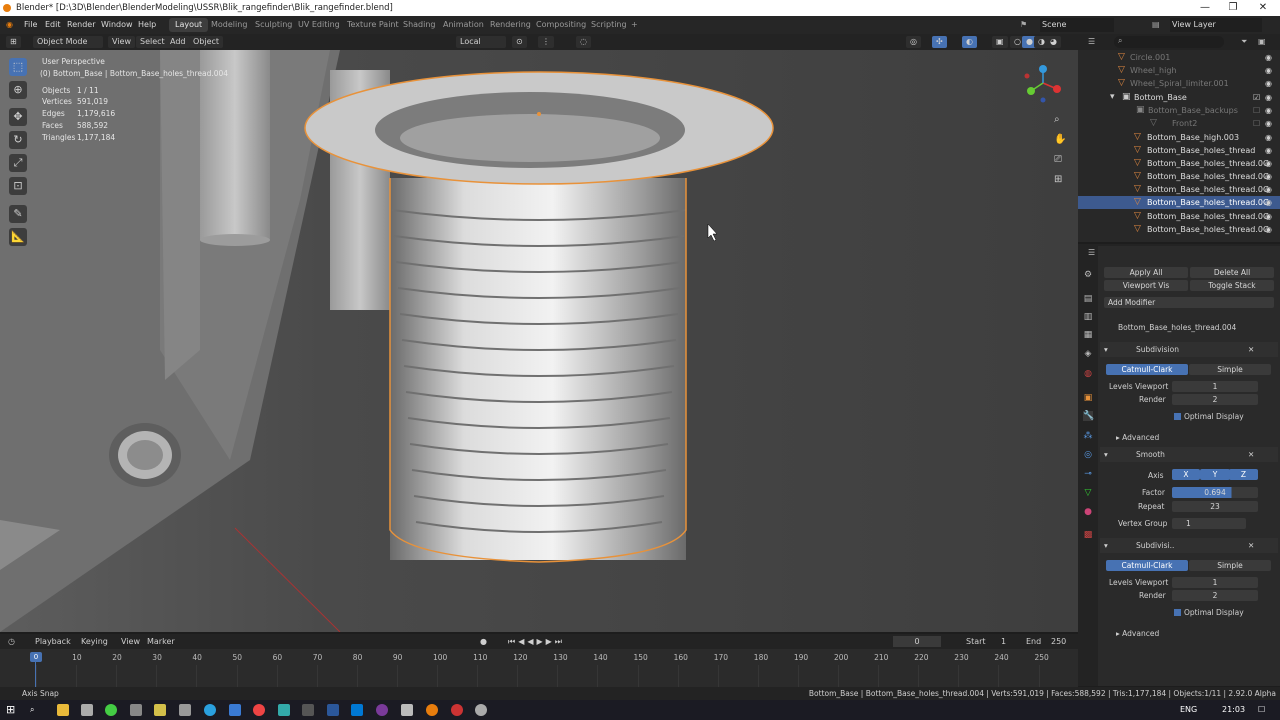 The image size is (1280, 720). I want to click on simple-button: Simple, so click(1230, 369).